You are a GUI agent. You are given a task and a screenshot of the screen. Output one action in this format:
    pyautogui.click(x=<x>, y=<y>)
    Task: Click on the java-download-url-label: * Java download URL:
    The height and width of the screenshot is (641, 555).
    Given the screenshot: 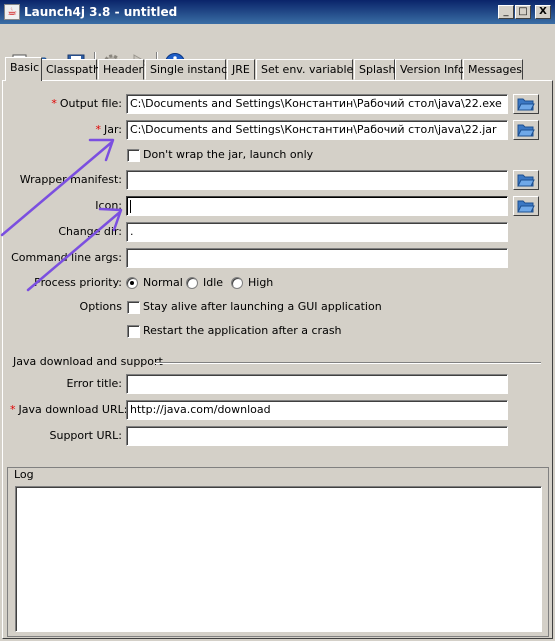 What is the action you would take?
    pyautogui.click(x=69, y=409)
    